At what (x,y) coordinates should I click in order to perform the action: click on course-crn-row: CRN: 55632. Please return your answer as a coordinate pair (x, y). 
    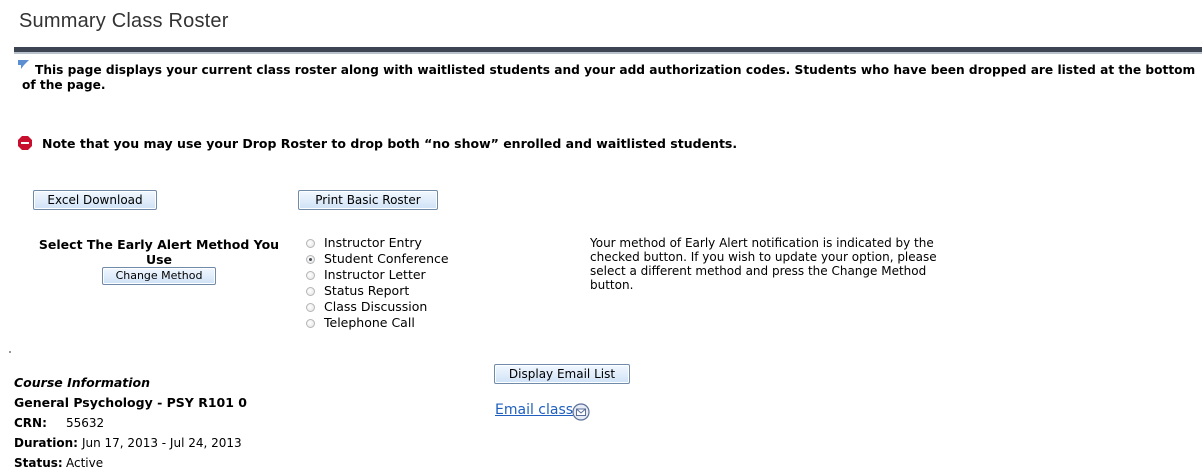
    Looking at the image, I should click on (59, 423).